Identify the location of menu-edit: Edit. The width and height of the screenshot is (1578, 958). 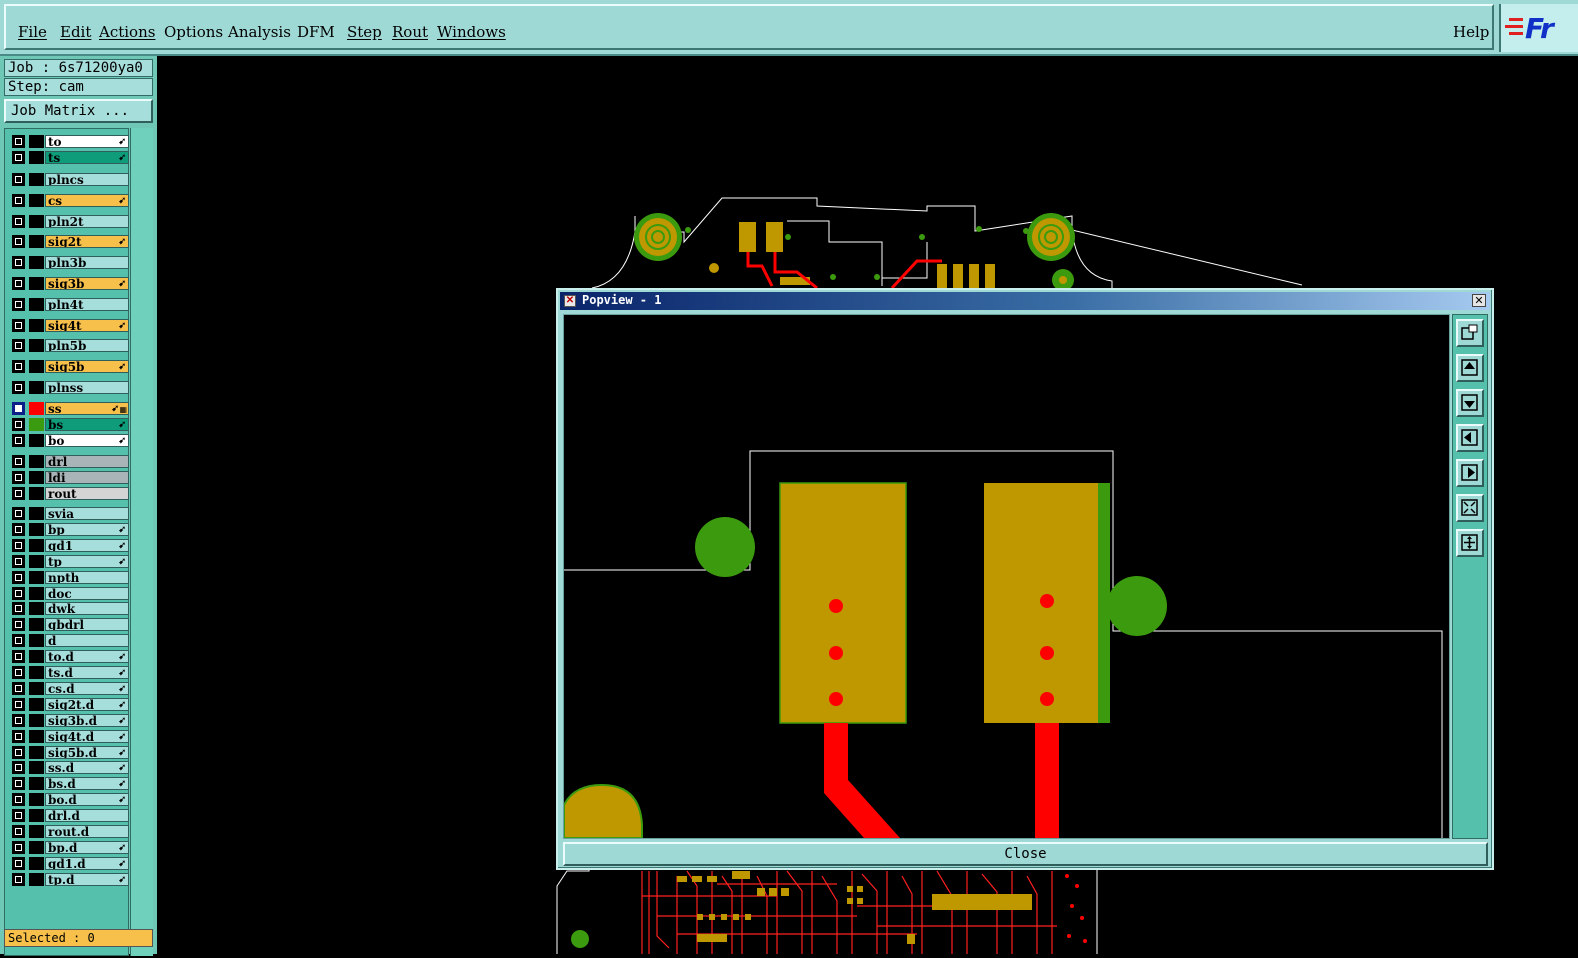
(75, 32).